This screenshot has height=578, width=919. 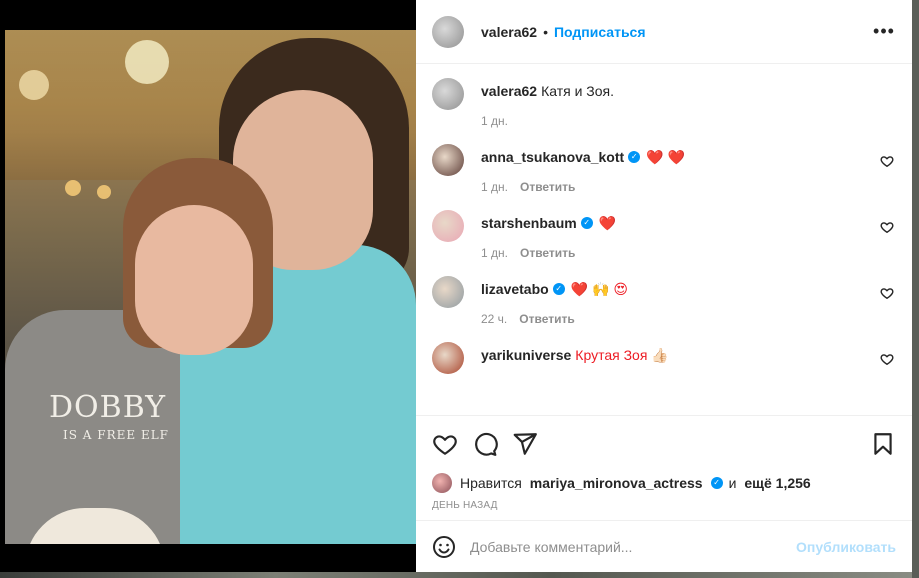 I want to click on commenter-username: anna_tsukanova_kott, so click(x=552, y=157).